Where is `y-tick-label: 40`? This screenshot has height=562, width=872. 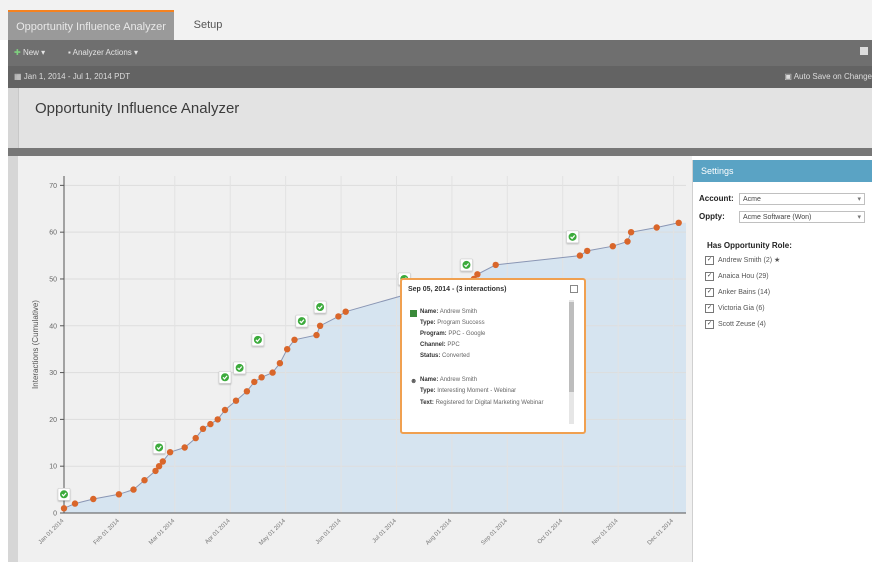 y-tick-label: 40 is located at coordinates (53, 326).